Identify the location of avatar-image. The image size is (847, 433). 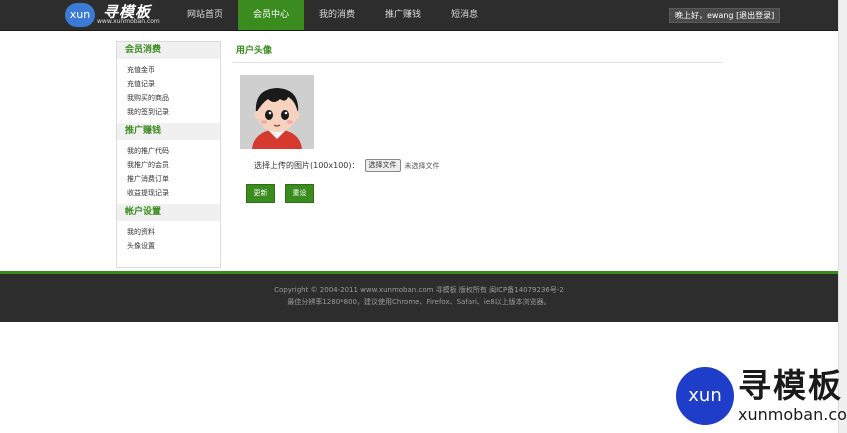
(277, 112).